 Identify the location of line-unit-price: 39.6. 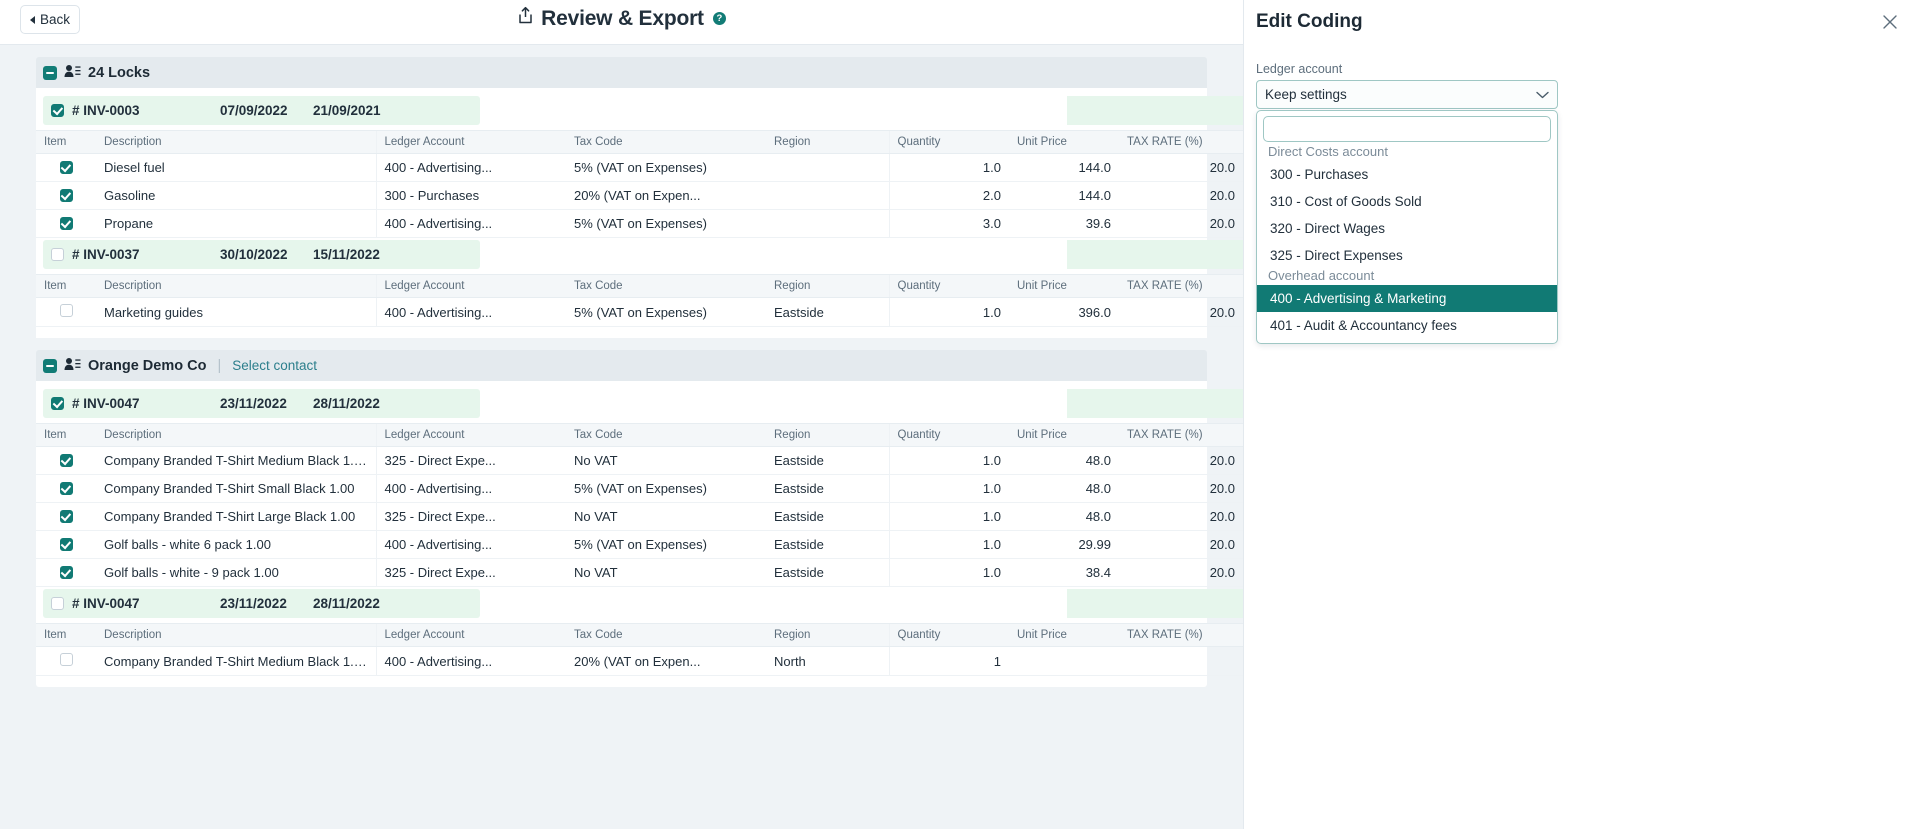
(1064, 223).